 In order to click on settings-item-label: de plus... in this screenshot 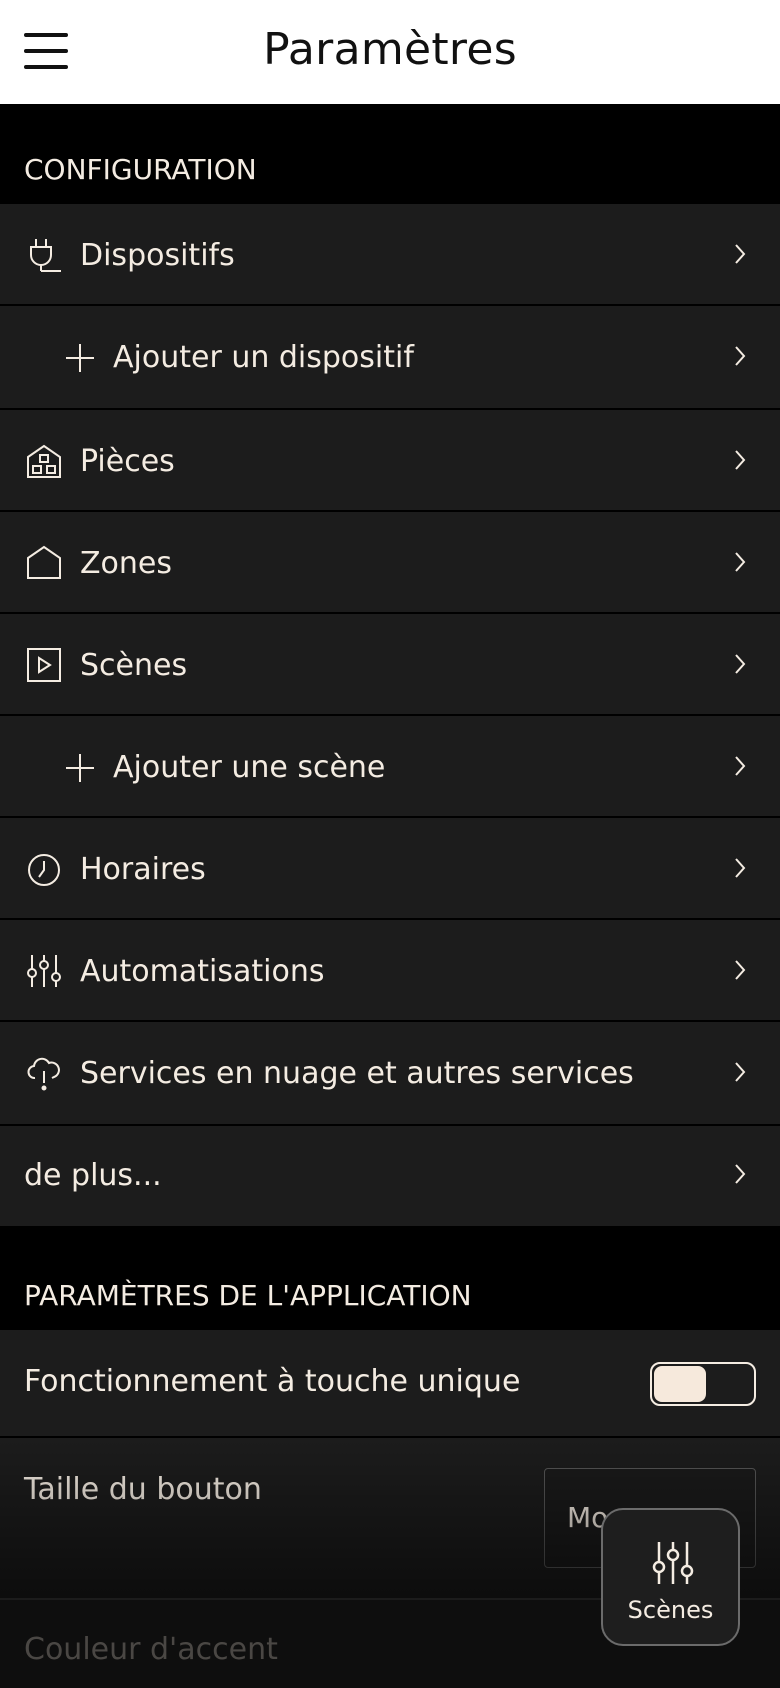, I will do `click(93, 1175)`.